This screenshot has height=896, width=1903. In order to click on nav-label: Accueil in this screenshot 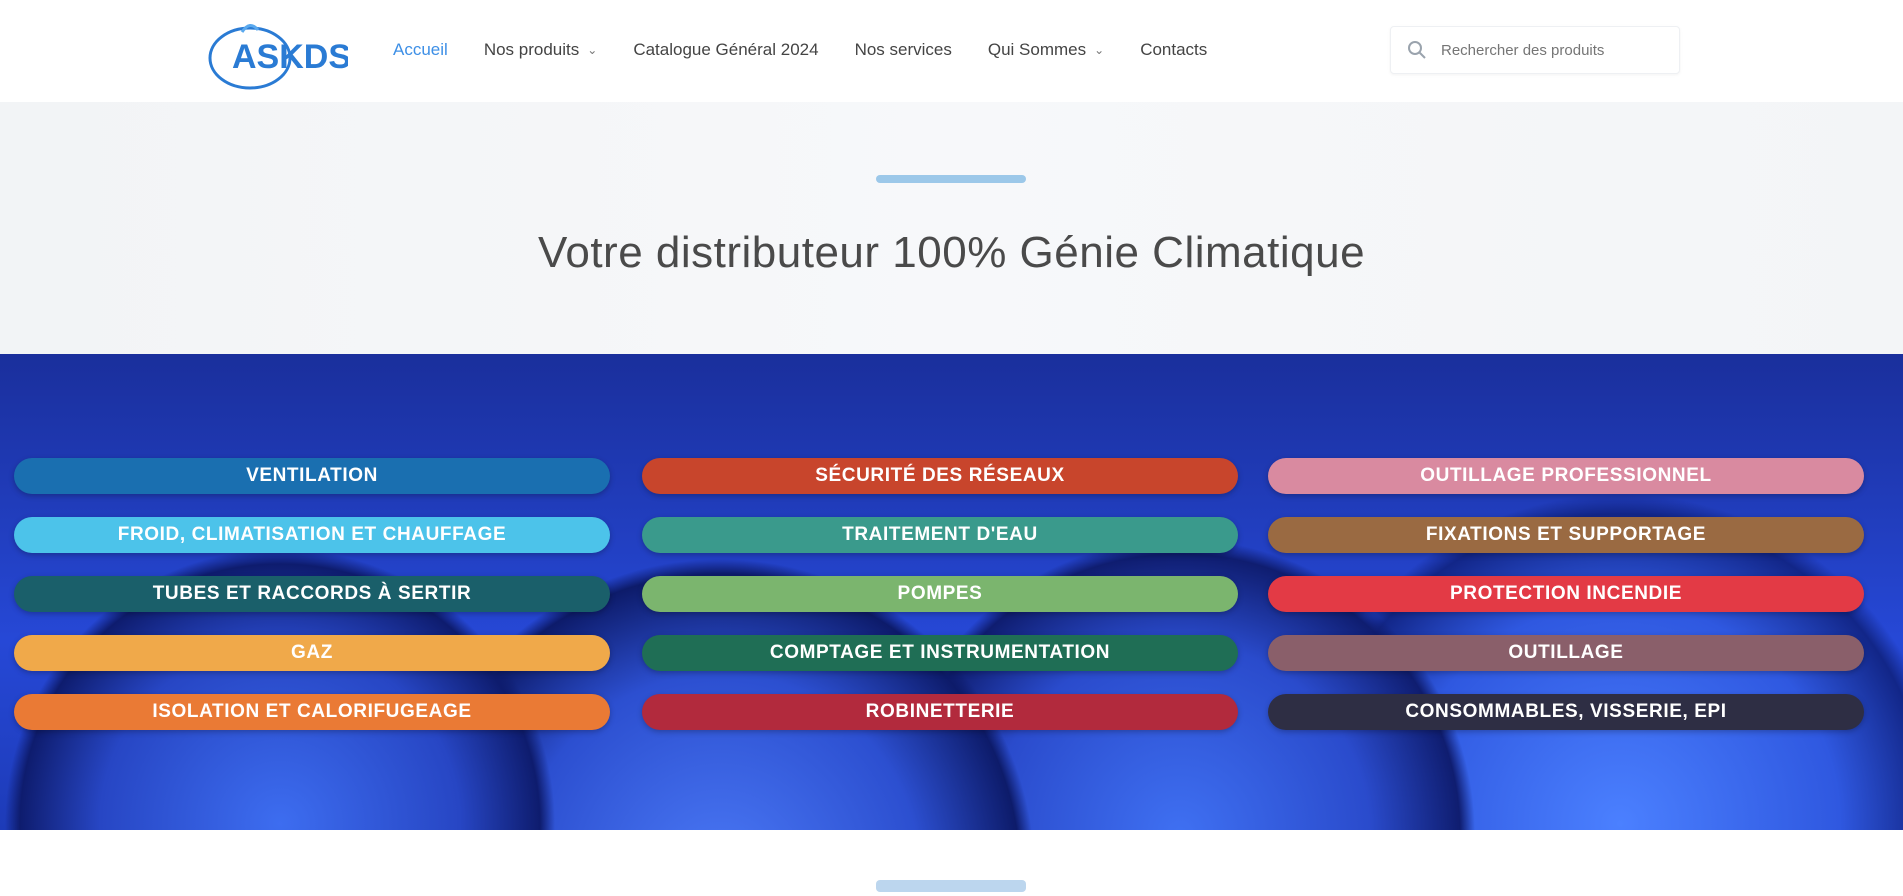, I will do `click(420, 49)`.